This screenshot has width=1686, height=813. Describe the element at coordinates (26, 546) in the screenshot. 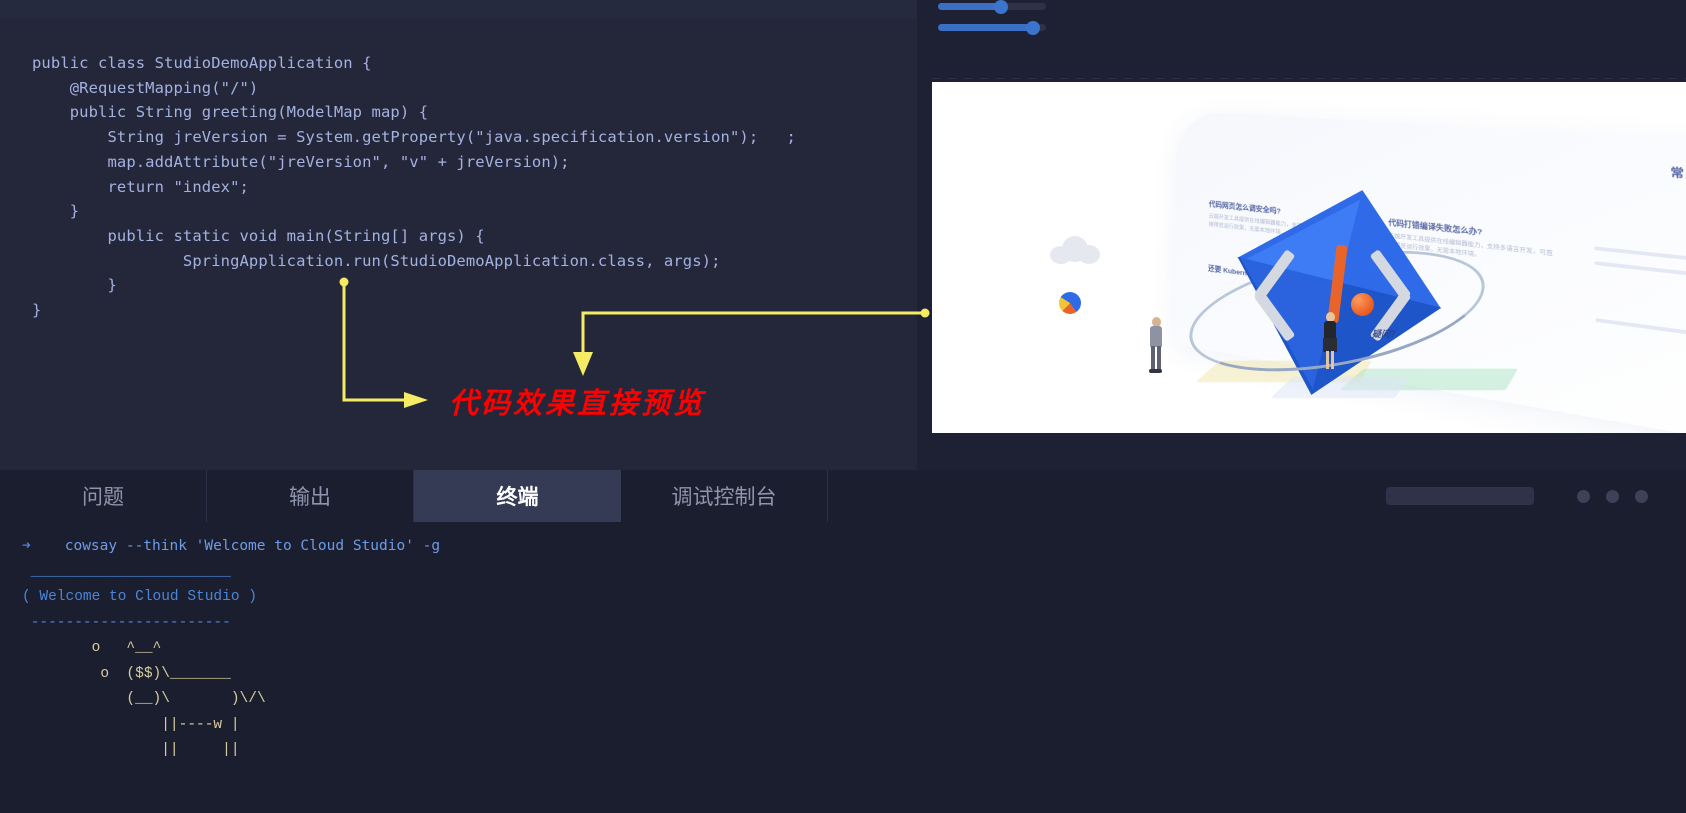

I see `terminal-prompt-icon: ➜` at that location.